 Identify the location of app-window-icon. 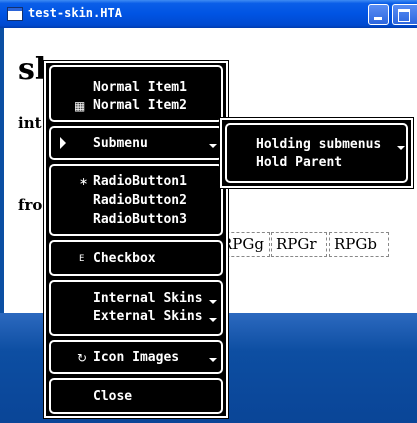
(15, 14).